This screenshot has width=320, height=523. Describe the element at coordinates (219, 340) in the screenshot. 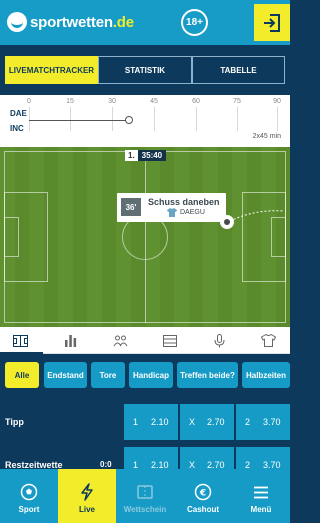

I see `microphone-icon` at that location.